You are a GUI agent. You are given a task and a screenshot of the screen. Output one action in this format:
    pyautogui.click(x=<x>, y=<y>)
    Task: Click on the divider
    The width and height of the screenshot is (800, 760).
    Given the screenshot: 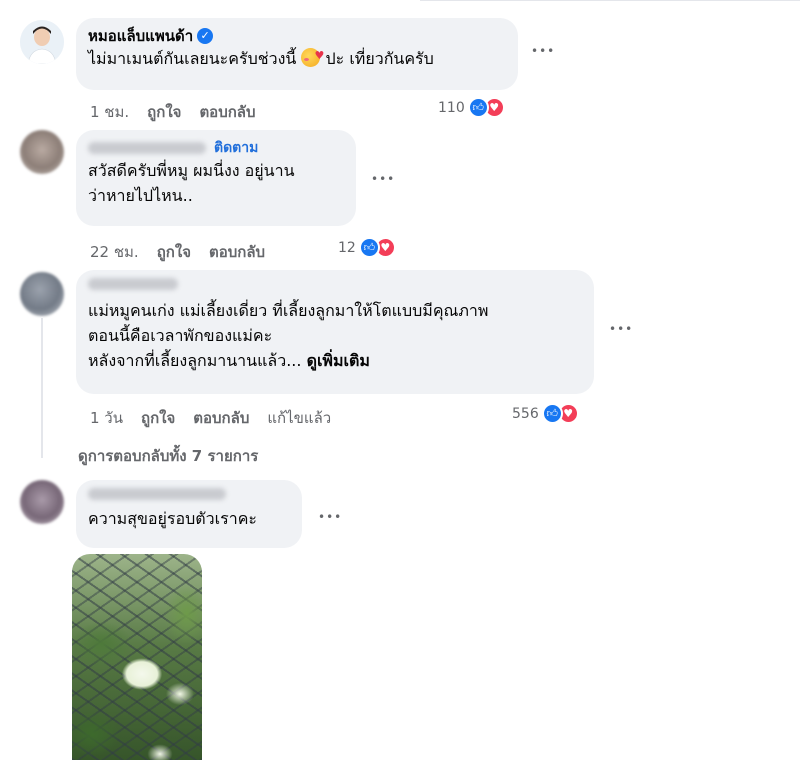 What is the action you would take?
    pyautogui.click(x=610, y=0)
    